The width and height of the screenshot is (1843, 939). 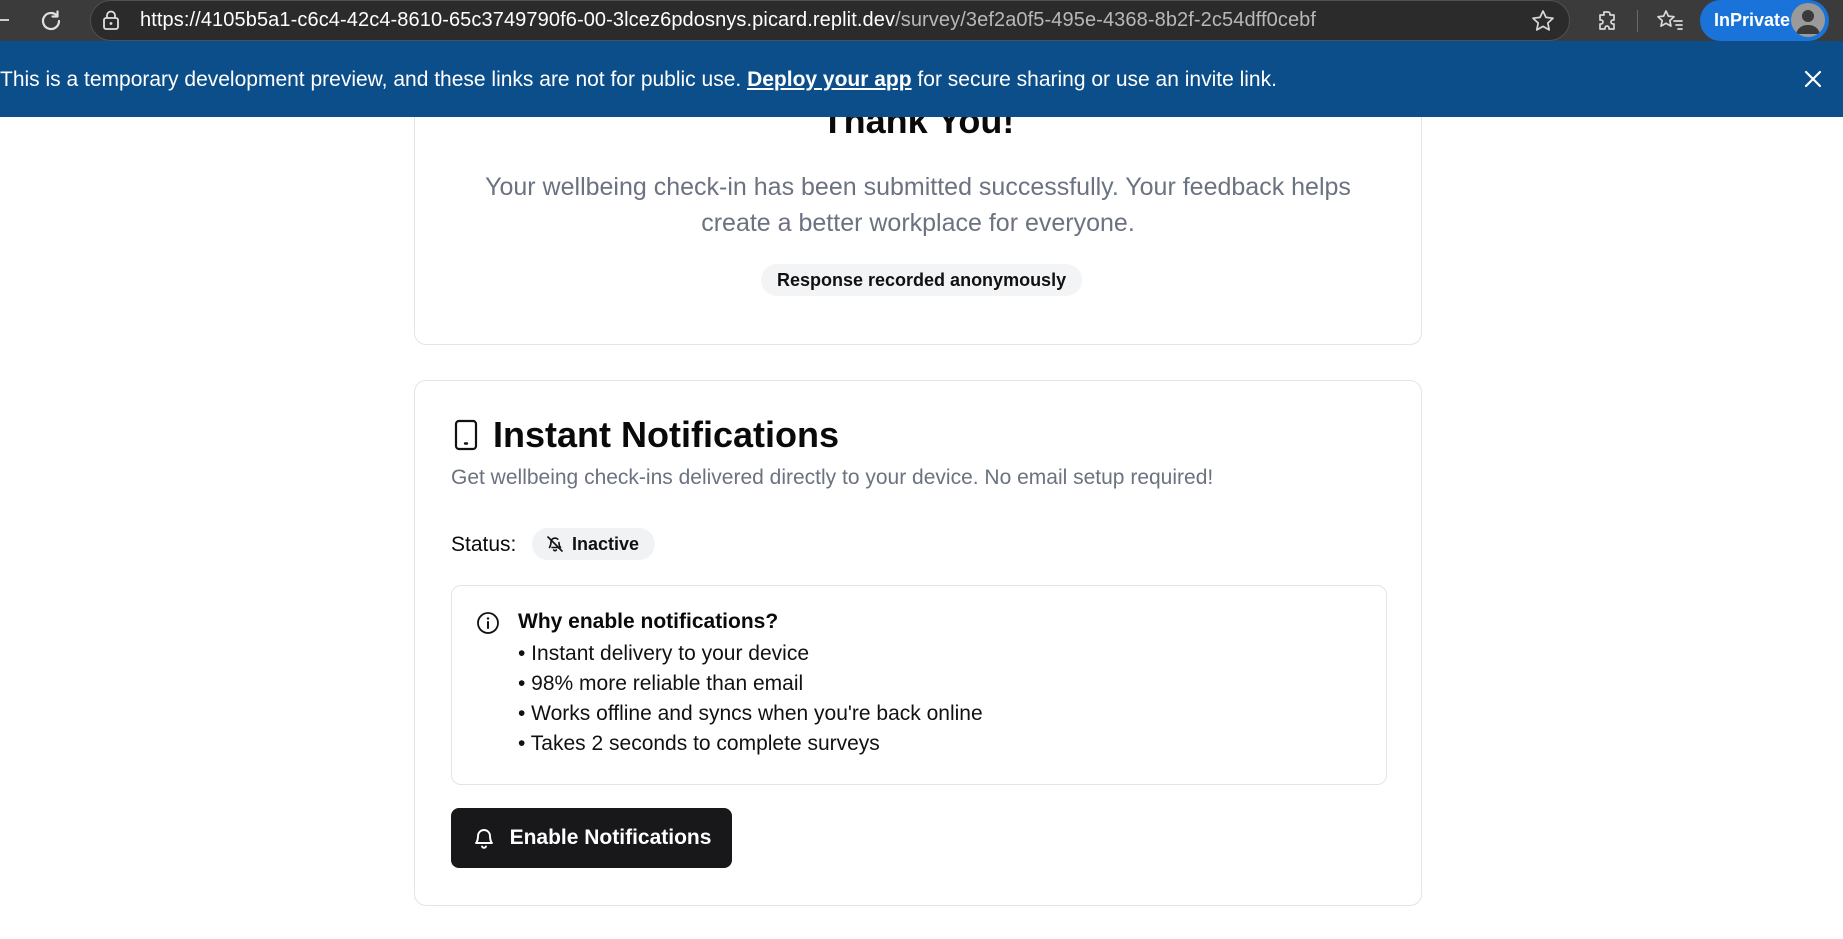 What do you see at coordinates (921, 20) in the screenshot?
I see `browser-toolbar-overlay` at bounding box center [921, 20].